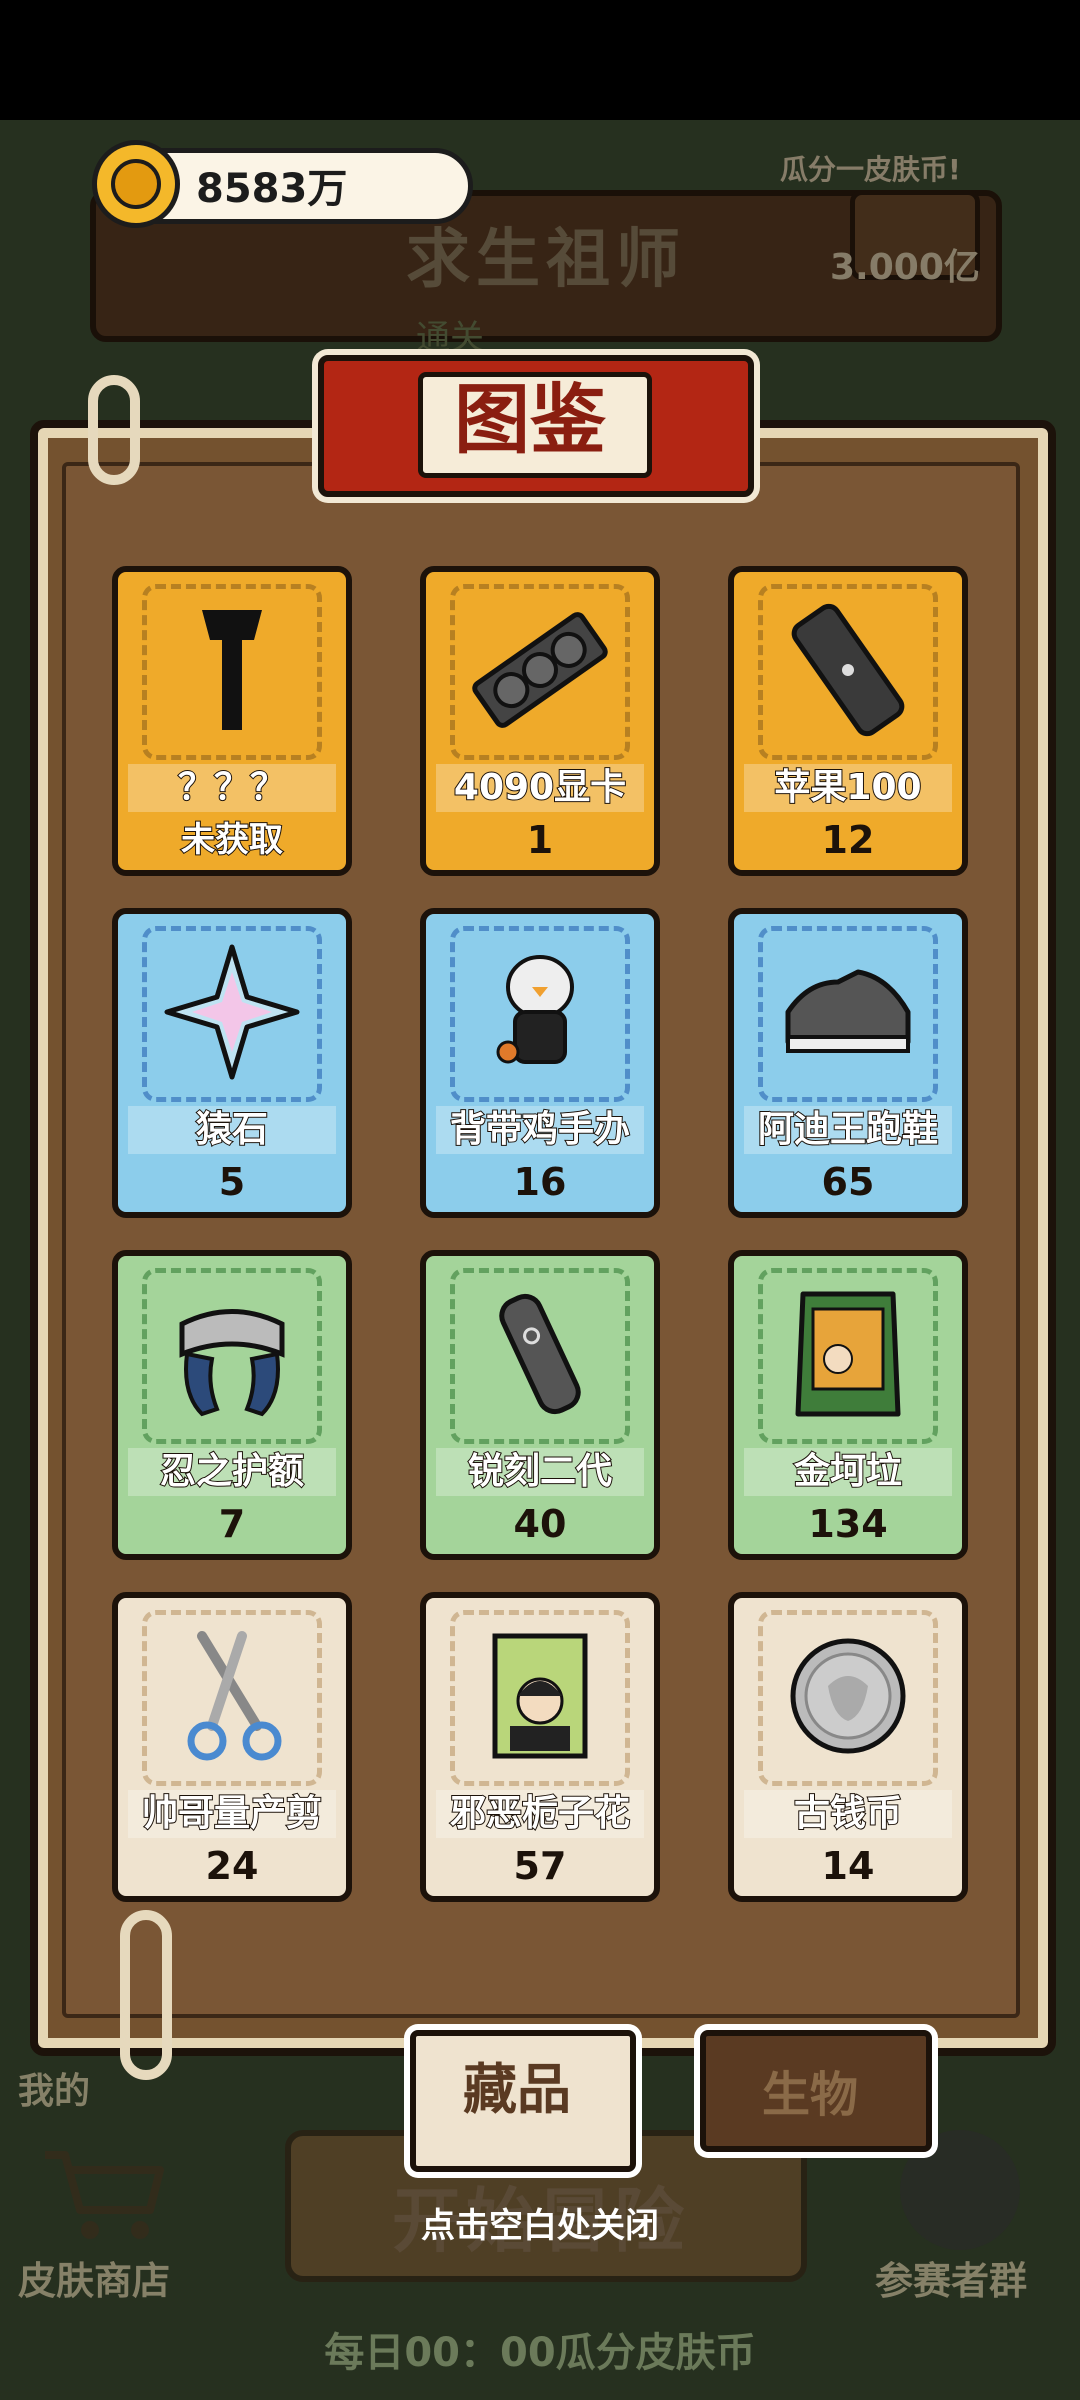 Image resolution: width=1080 pixels, height=2400 pixels. I want to click on item-card: 猿石 5, so click(232, 1063).